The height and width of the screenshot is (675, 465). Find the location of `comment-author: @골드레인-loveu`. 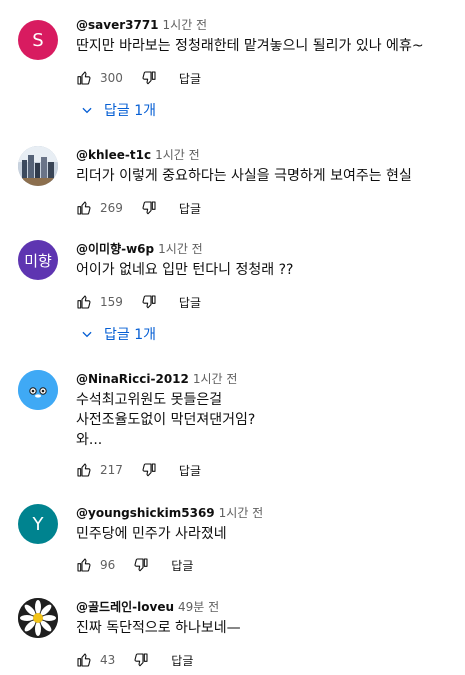

comment-author: @골드레인-loveu is located at coordinates (125, 607).